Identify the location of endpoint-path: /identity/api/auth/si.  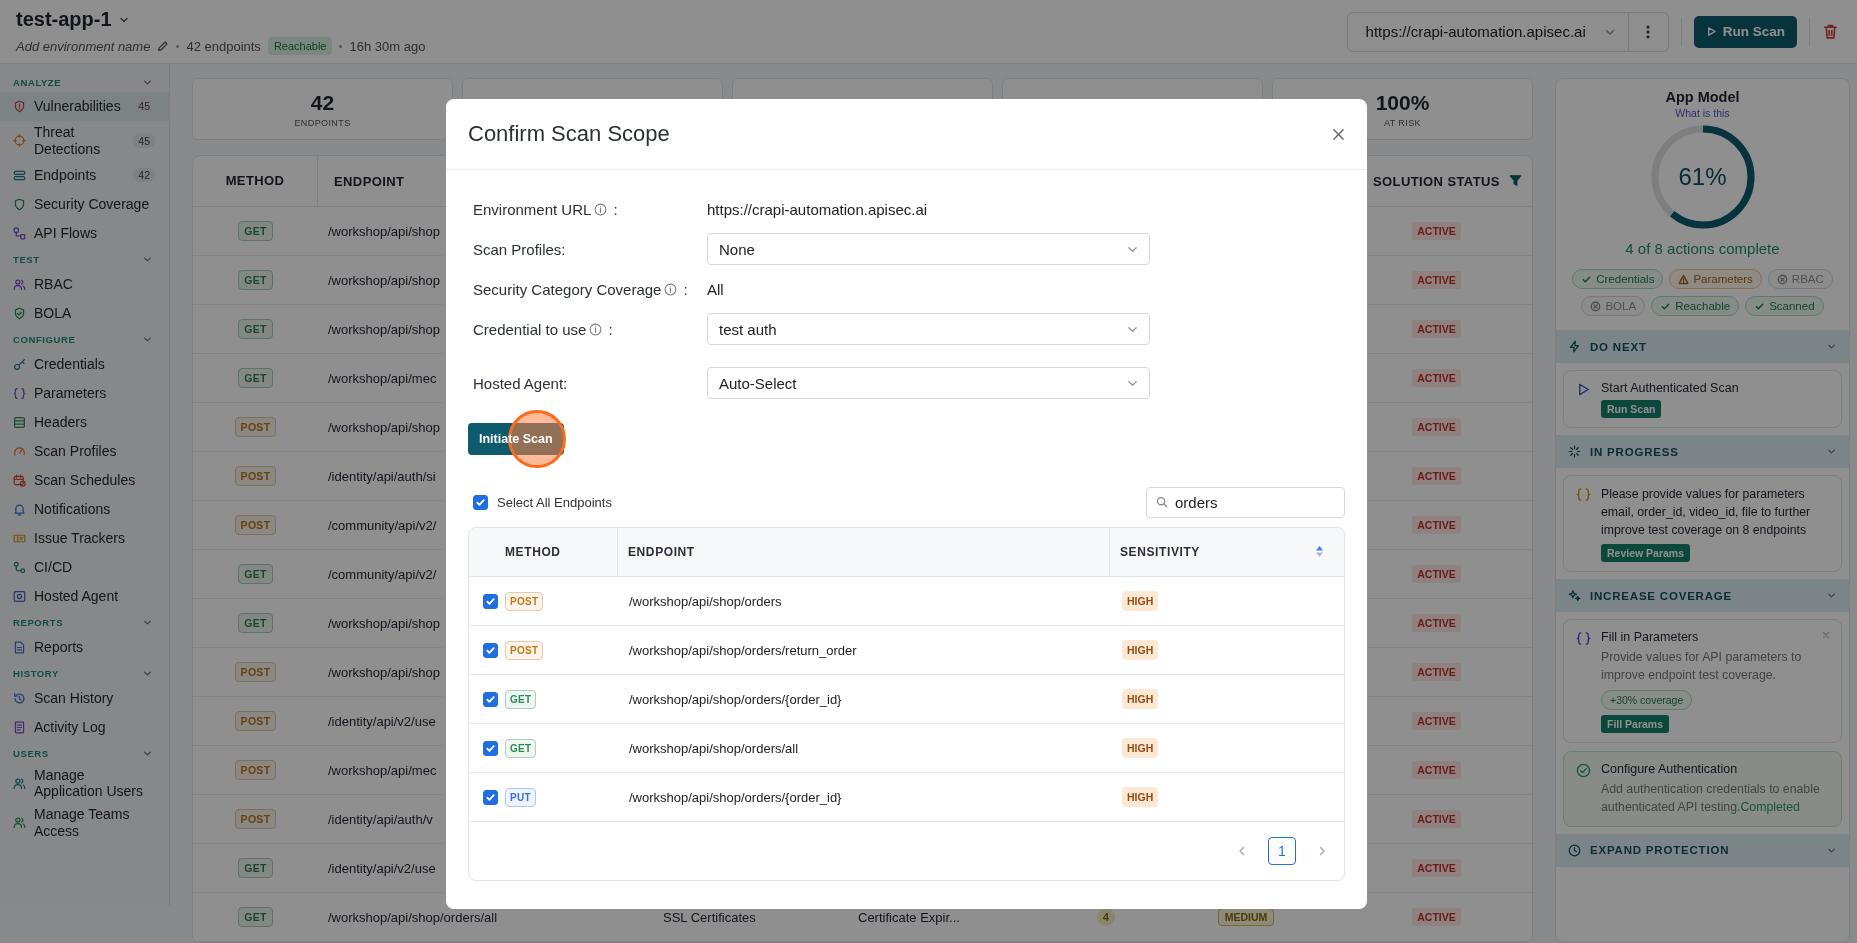
(382, 476).